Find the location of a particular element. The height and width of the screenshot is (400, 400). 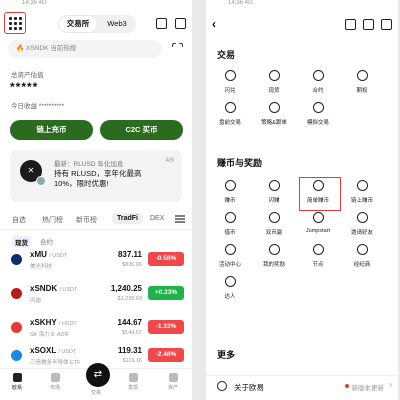

top-bar: 交易所 Web3 is located at coordinates (96, 23).